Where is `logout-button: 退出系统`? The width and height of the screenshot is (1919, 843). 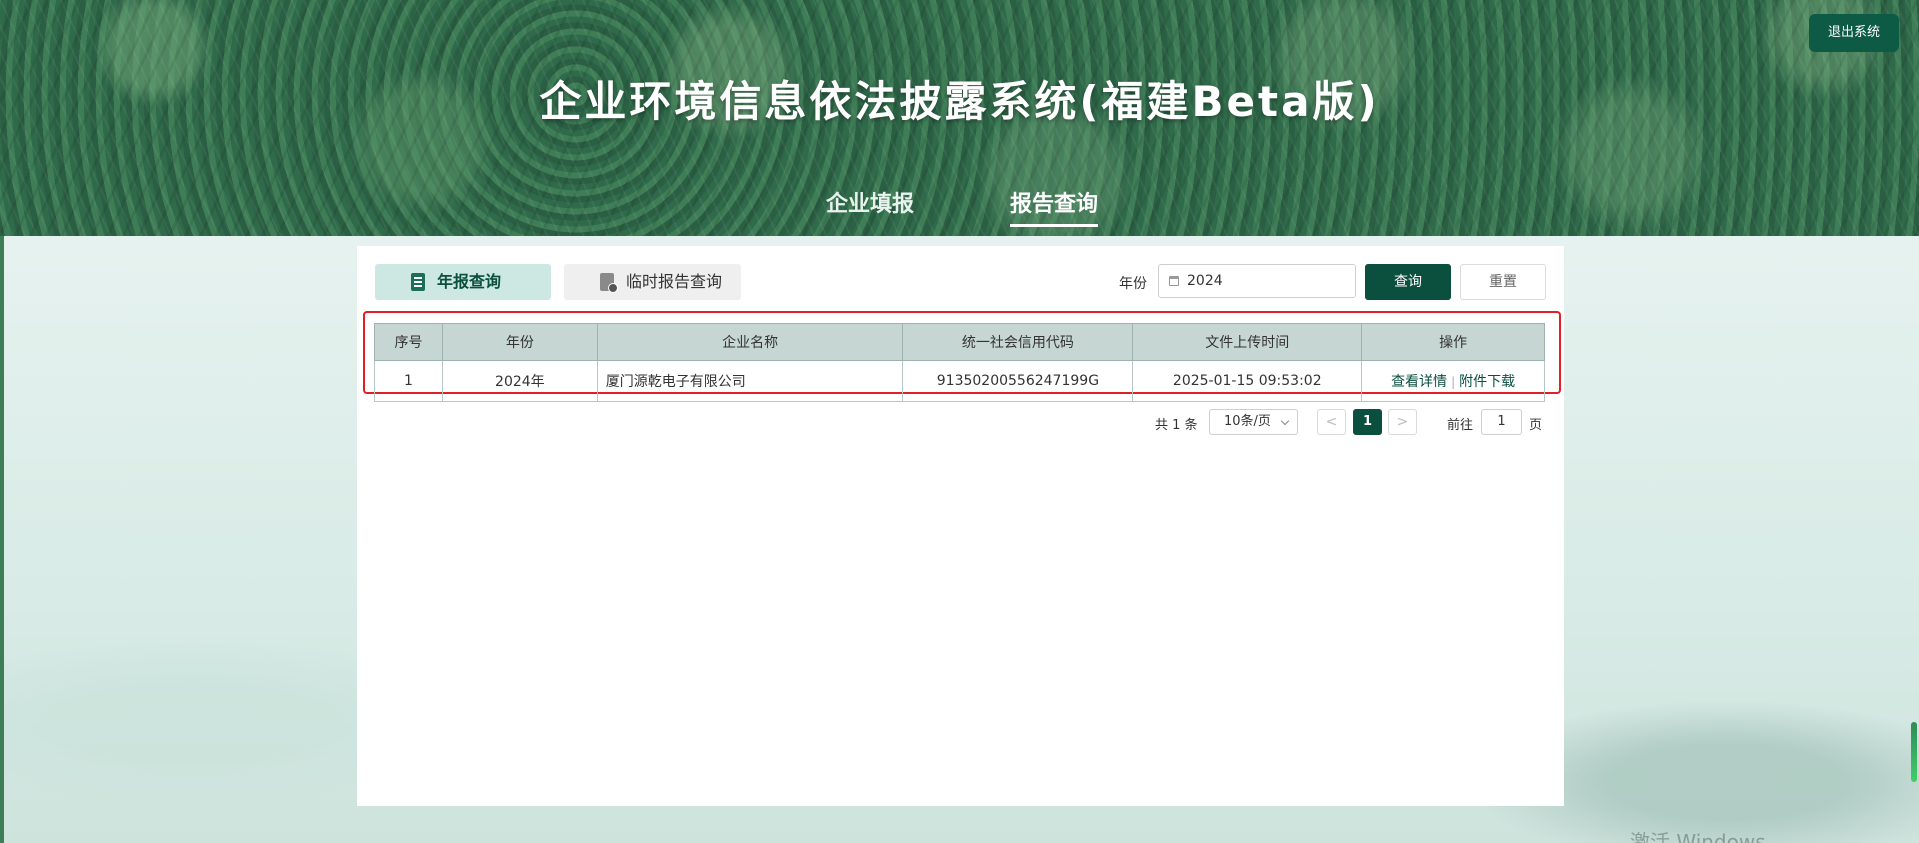 logout-button: 退出系统 is located at coordinates (1854, 33).